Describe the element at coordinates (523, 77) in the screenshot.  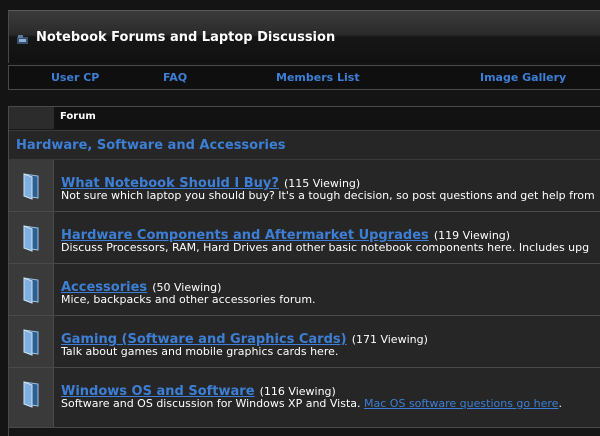
I see `nav-image-gallery-link: Image Gallery` at that location.